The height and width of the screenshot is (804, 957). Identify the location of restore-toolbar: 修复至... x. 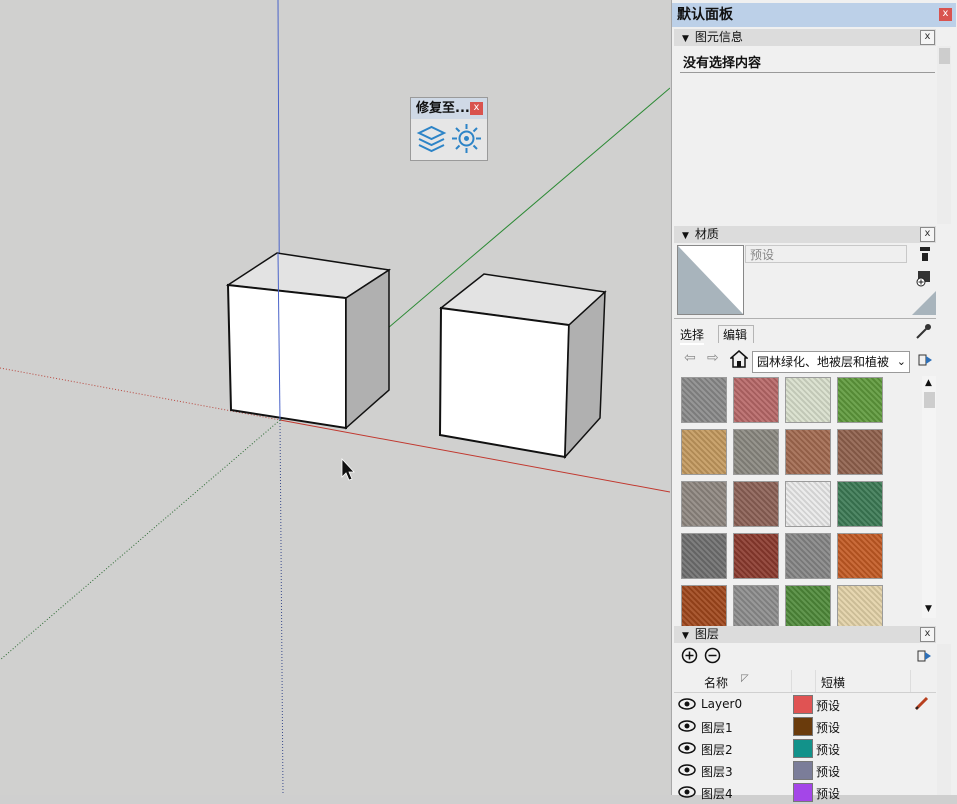
(449, 129).